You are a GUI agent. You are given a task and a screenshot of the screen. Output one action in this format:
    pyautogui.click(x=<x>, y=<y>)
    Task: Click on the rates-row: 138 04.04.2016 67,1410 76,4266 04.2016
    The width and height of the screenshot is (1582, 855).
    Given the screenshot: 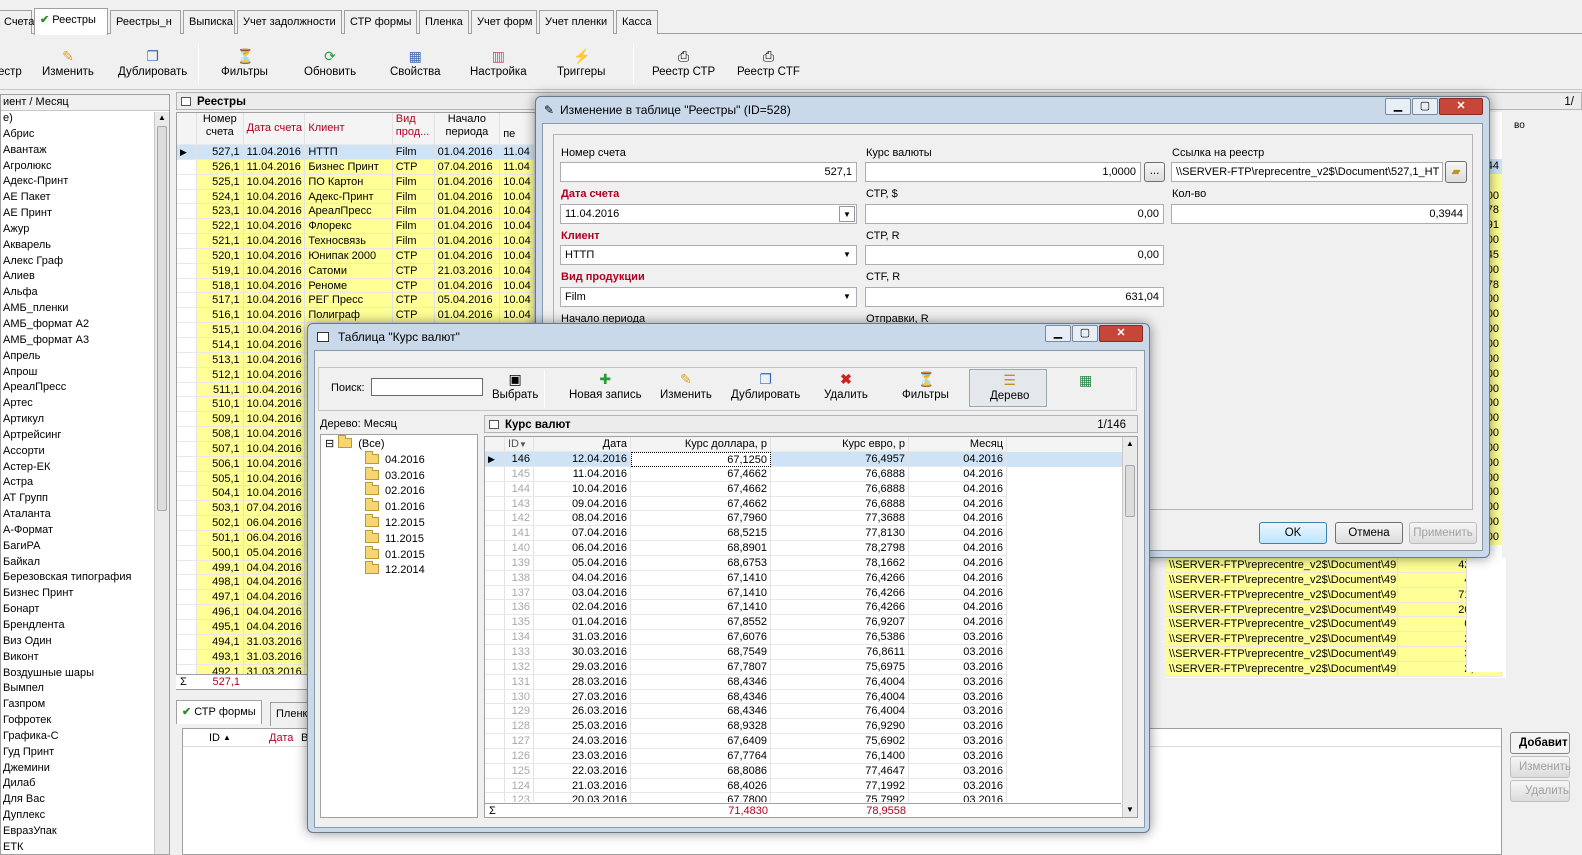 What is the action you would take?
    pyautogui.click(x=811, y=578)
    